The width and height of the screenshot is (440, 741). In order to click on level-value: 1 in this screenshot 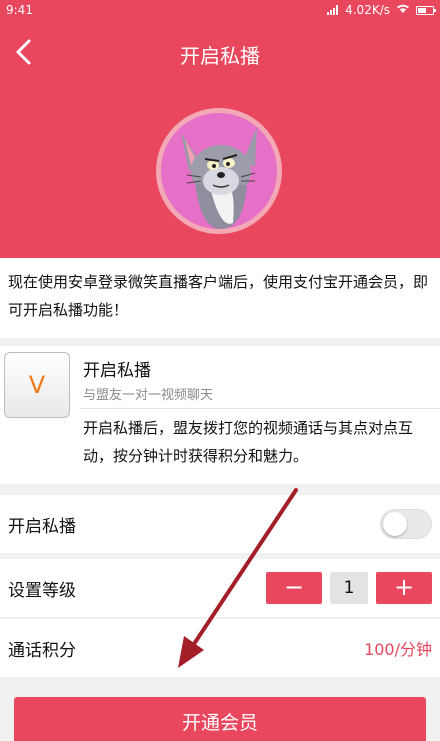, I will do `click(349, 588)`.